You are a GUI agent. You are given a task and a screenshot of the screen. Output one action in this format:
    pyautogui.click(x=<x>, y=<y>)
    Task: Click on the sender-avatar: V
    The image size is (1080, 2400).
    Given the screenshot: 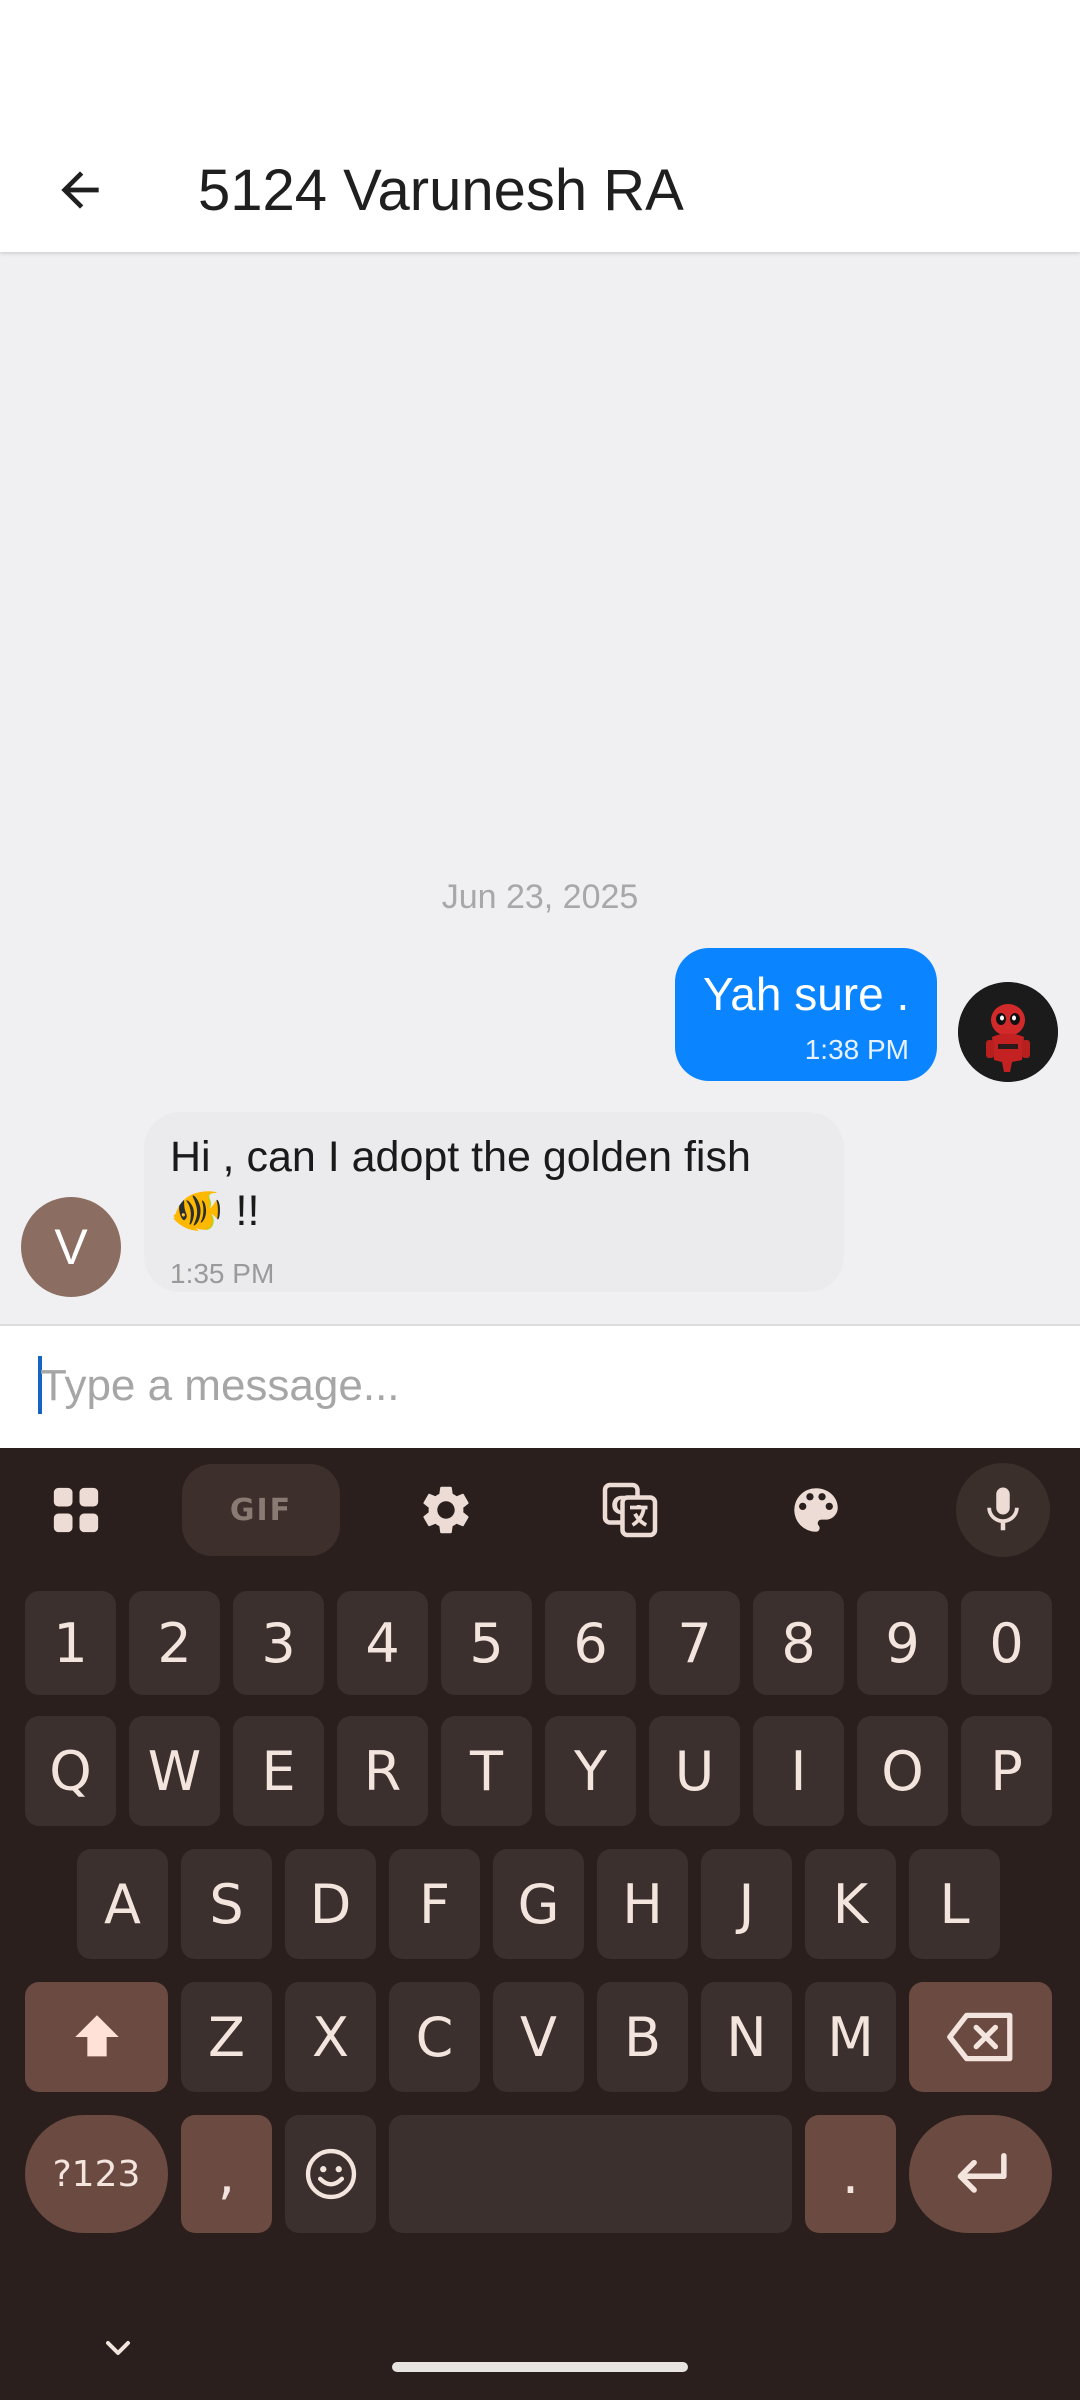 What is the action you would take?
    pyautogui.click(x=71, y=1247)
    